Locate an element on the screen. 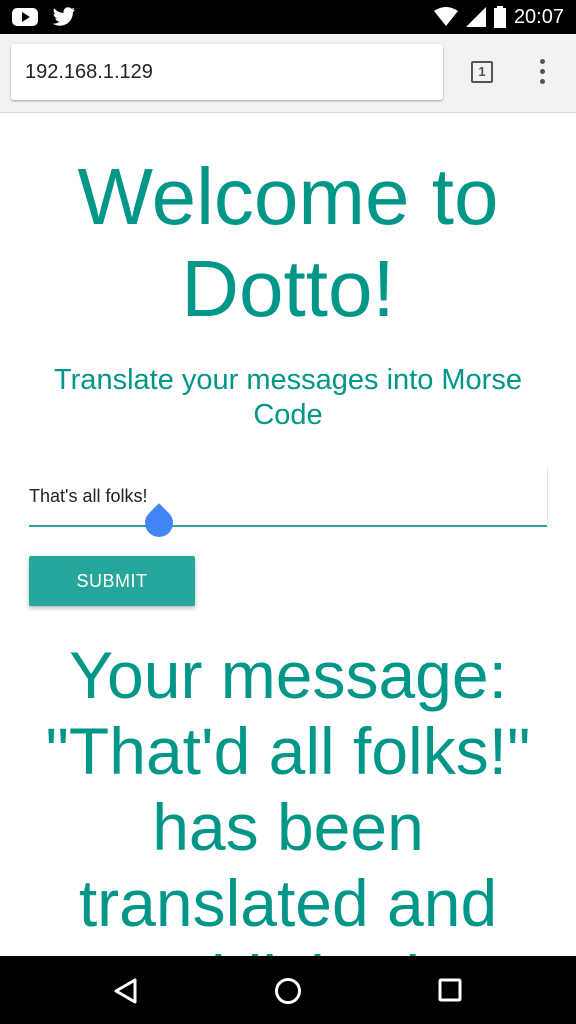 The width and height of the screenshot is (576, 1024). url-bar: 192.168.1.129 is located at coordinates (227, 72).